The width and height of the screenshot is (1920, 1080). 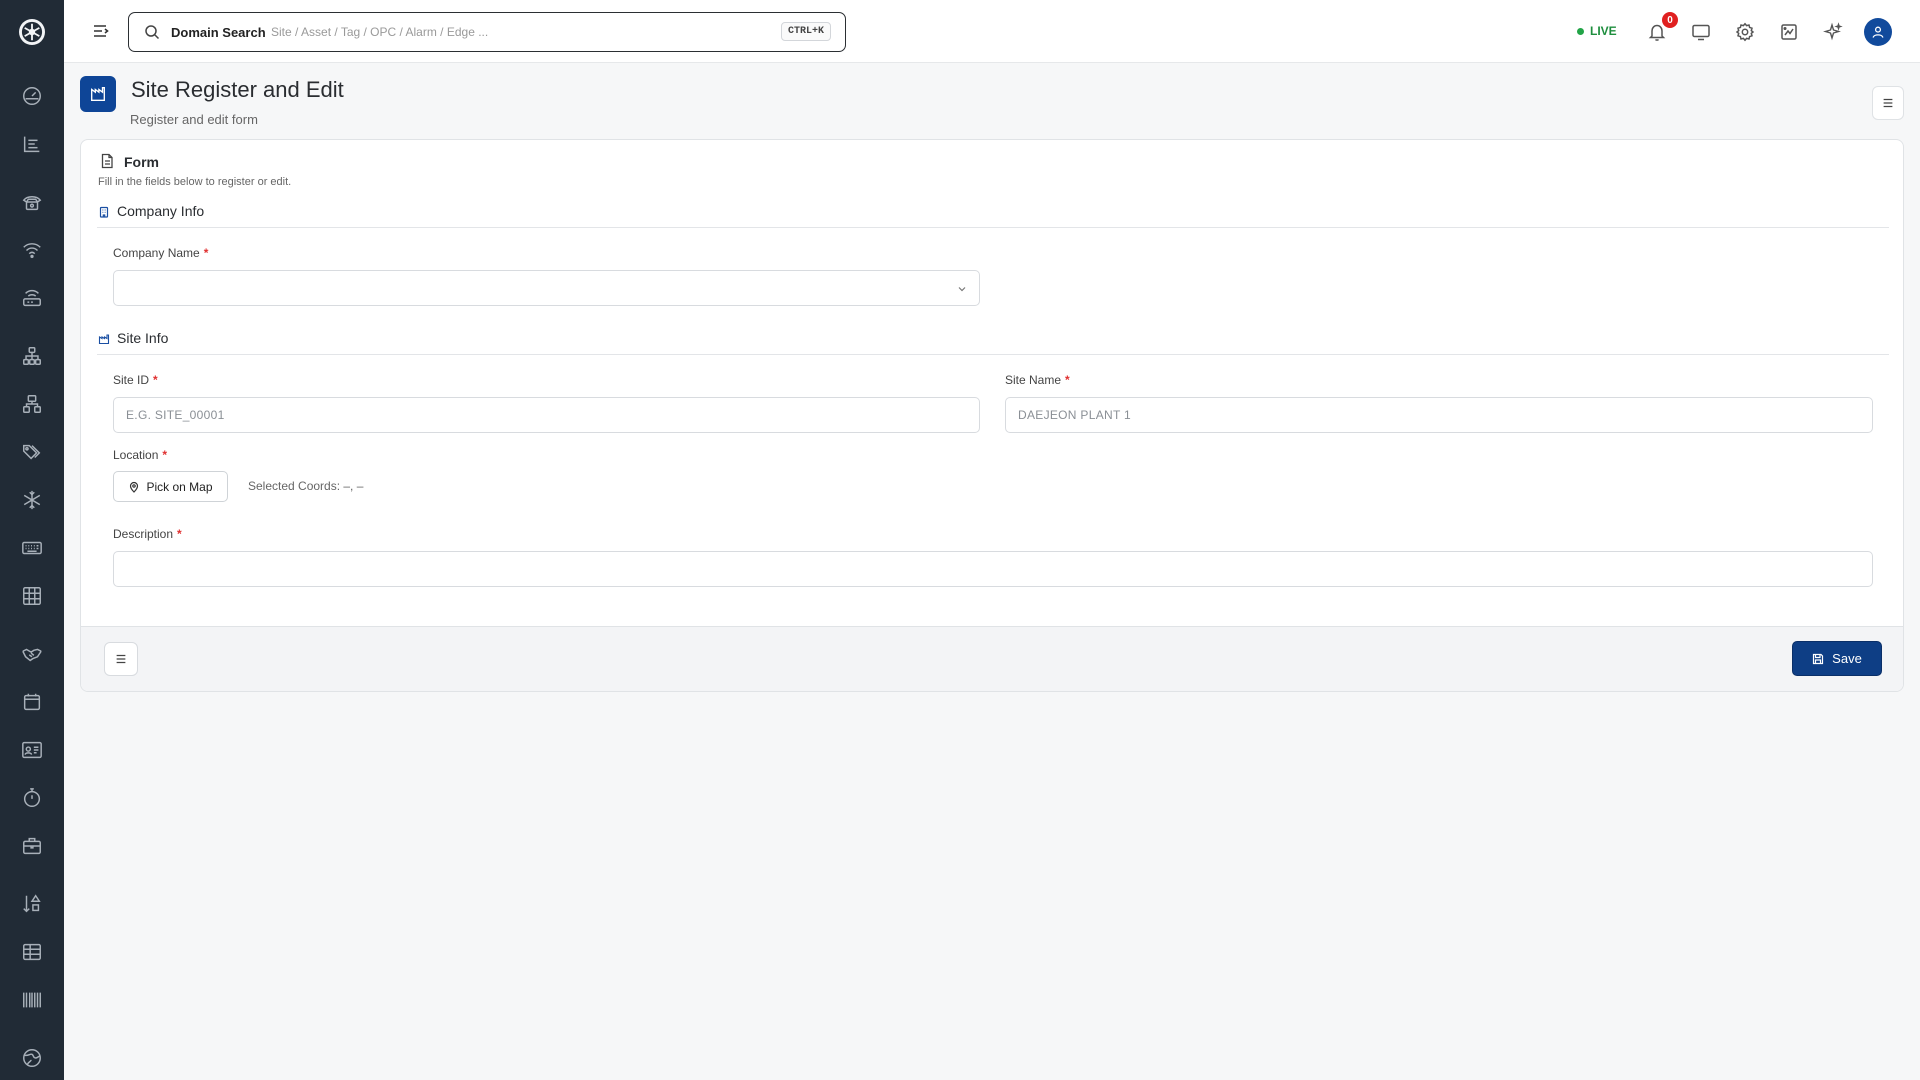 I want to click on domain-search-box: Domain Search CTRL+K, so click(x=487, y=32).